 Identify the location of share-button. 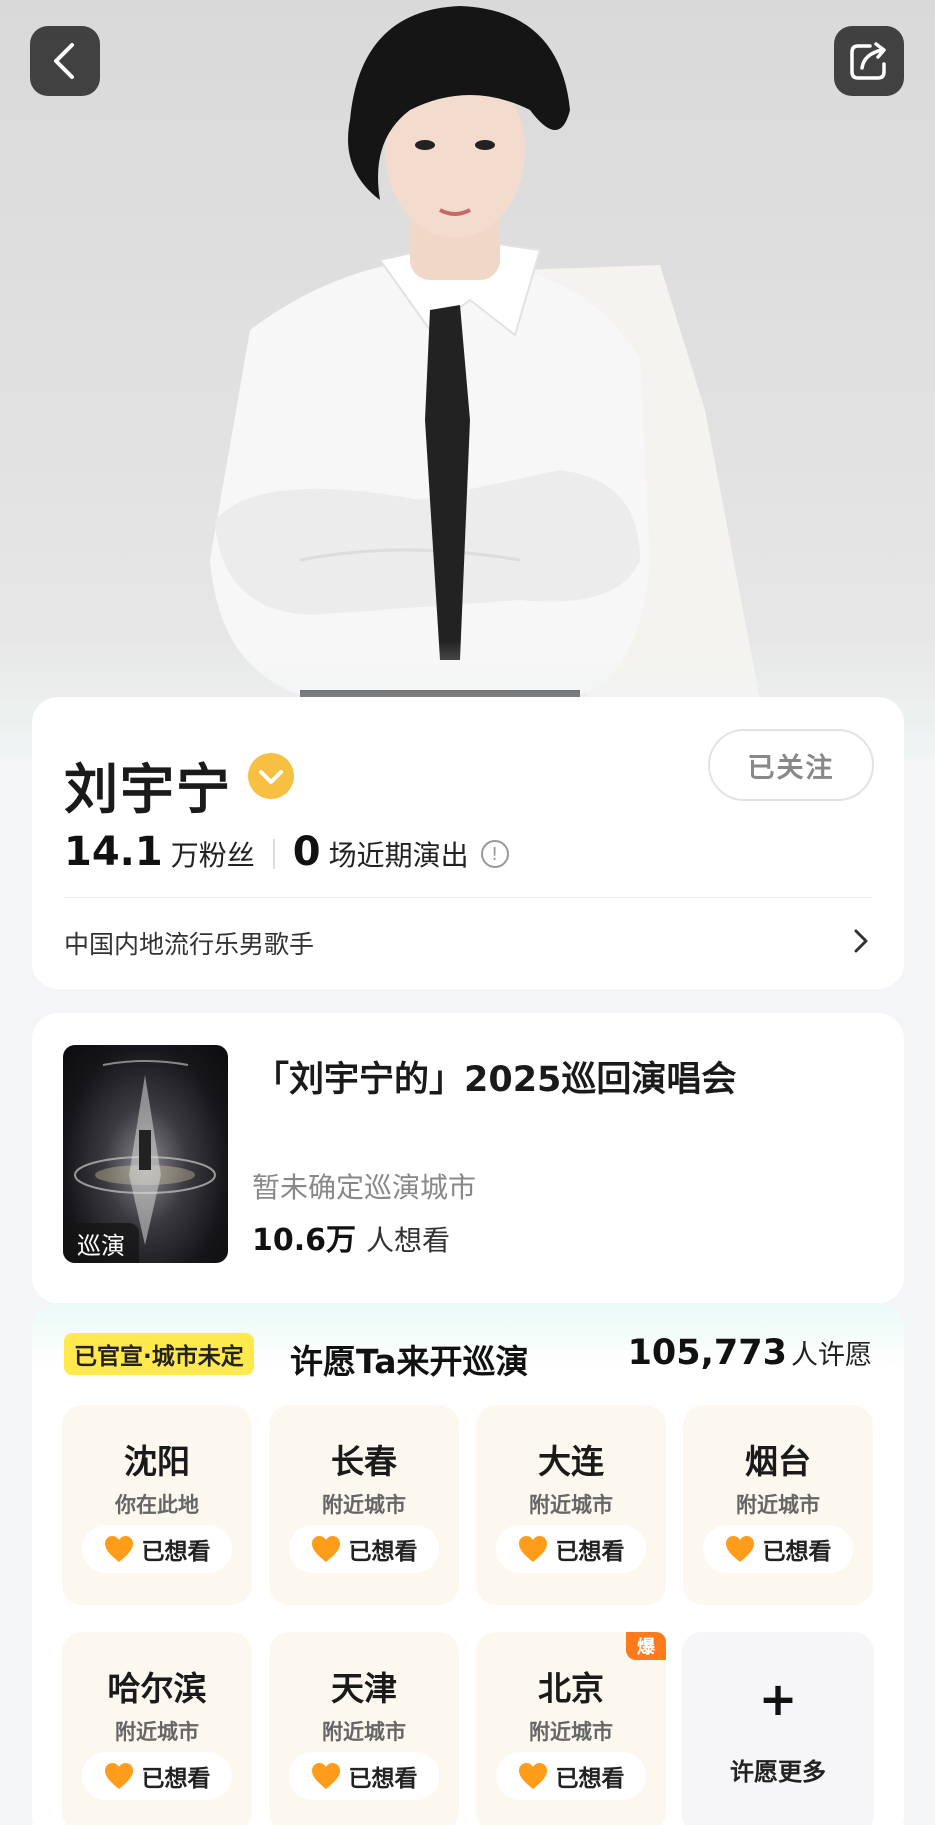
(869, 61).